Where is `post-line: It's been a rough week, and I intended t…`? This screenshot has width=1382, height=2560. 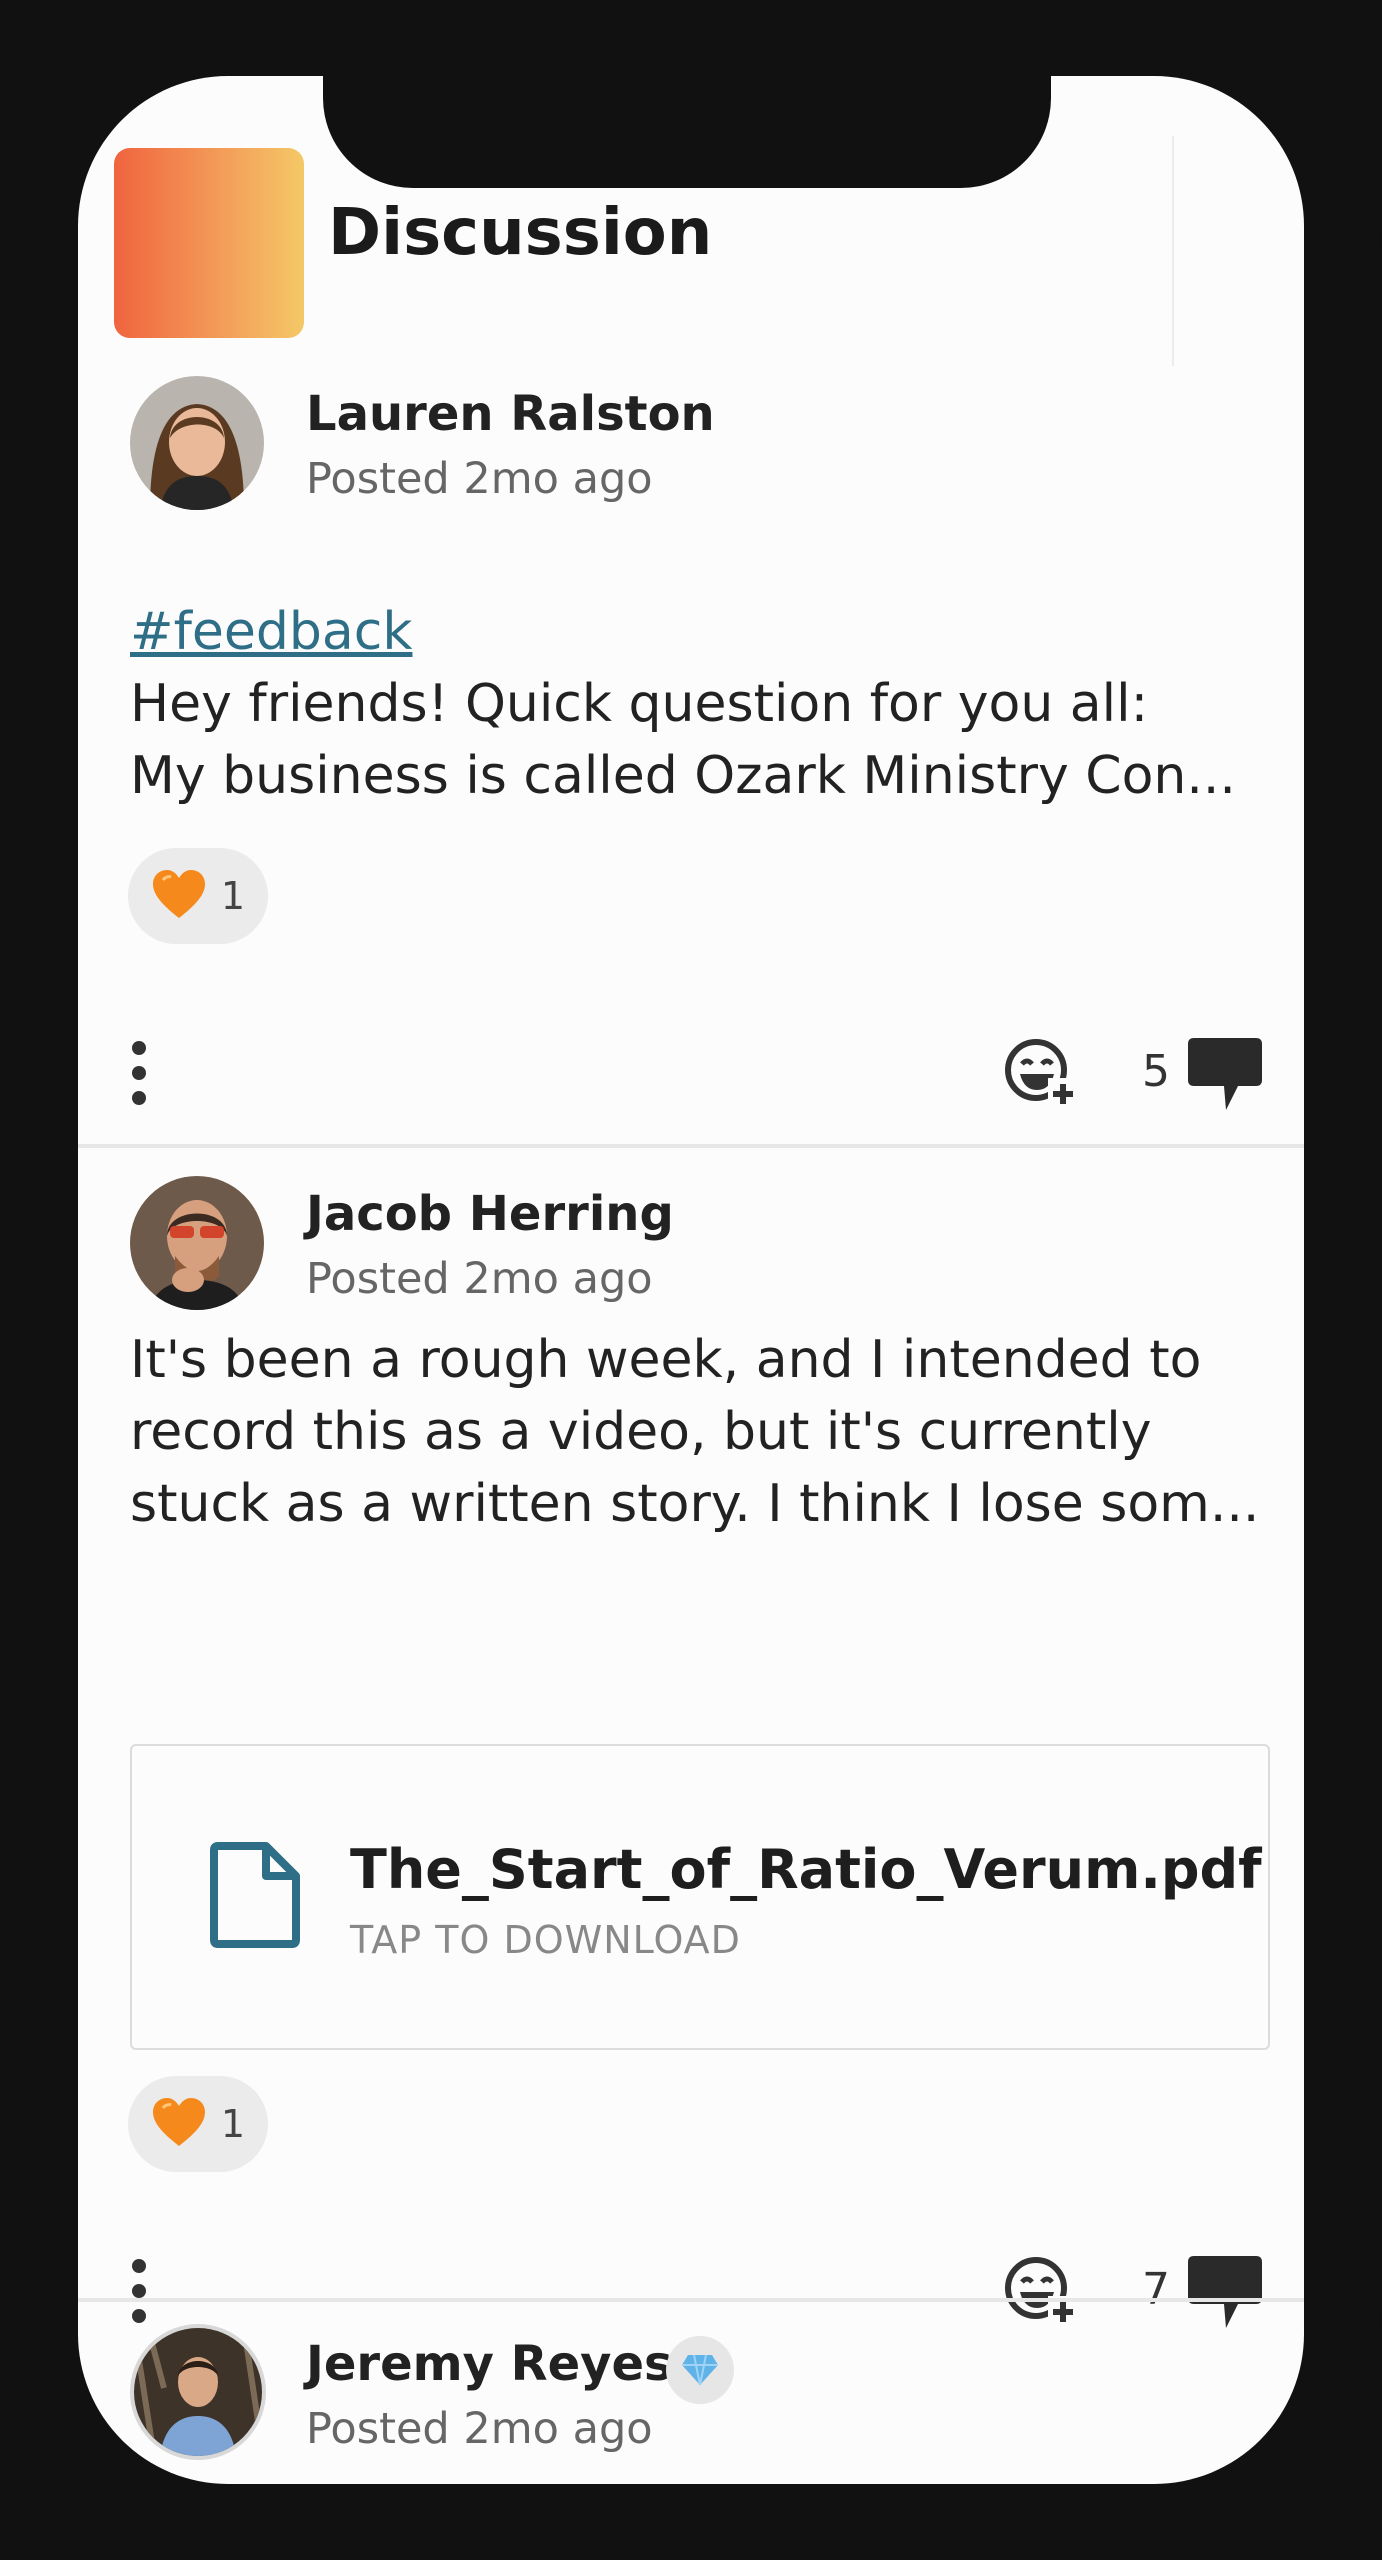
post-line: It's been a rough week, and I intended t… is located at coordinates (666, 1360).